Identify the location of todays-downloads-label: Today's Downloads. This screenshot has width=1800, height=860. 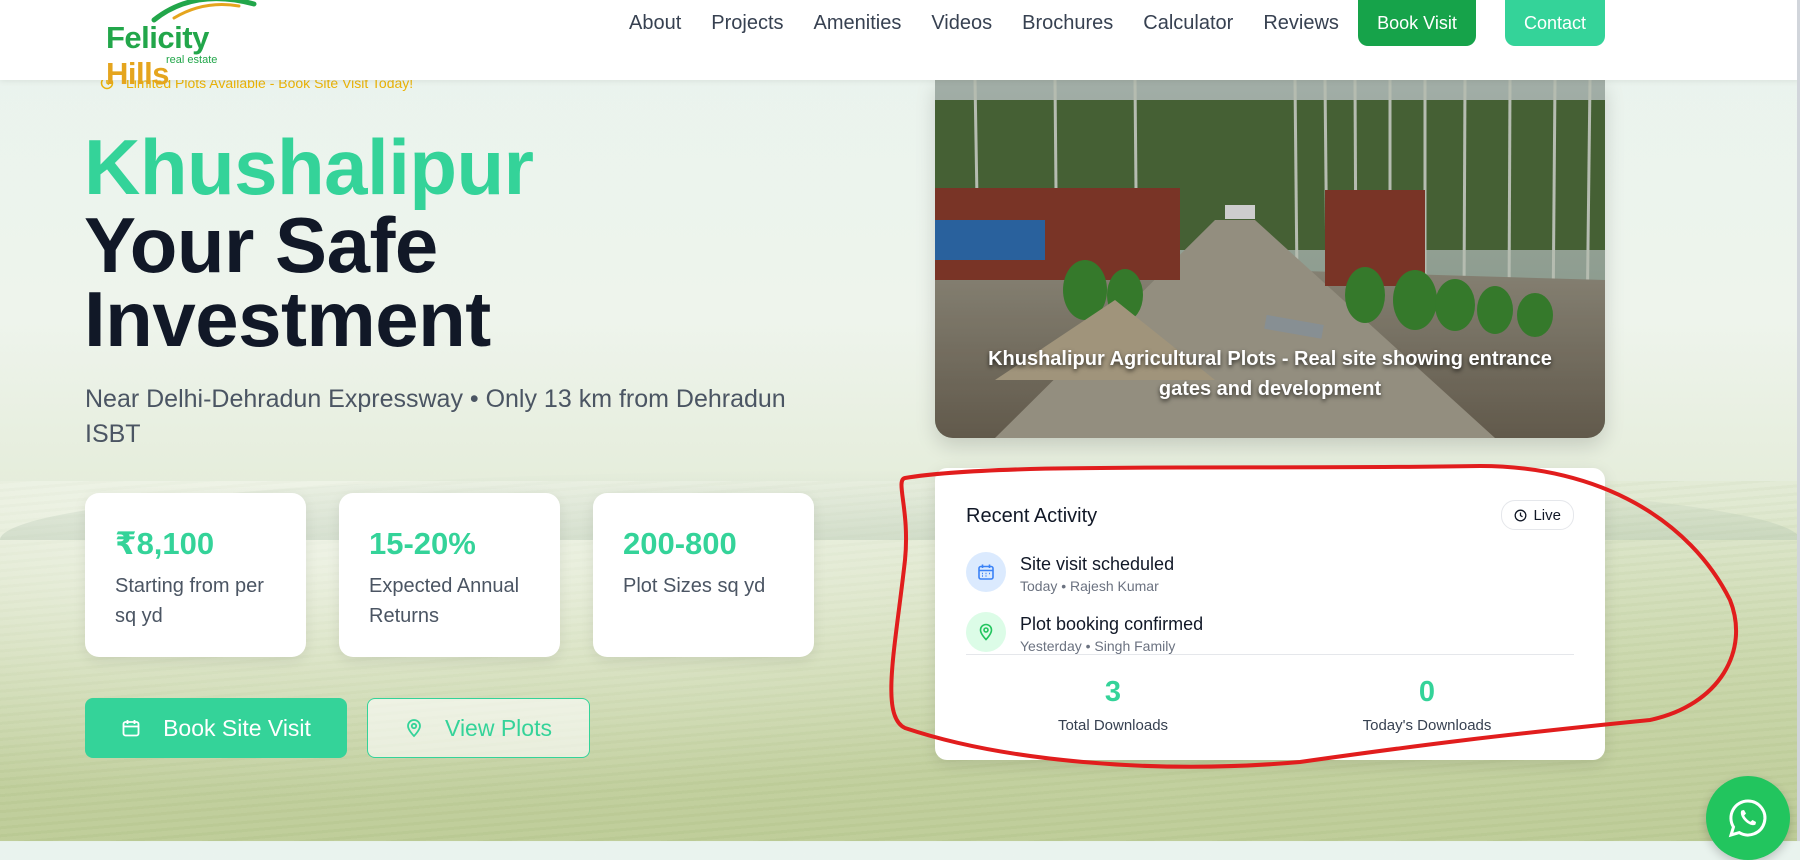
(1427, 725).